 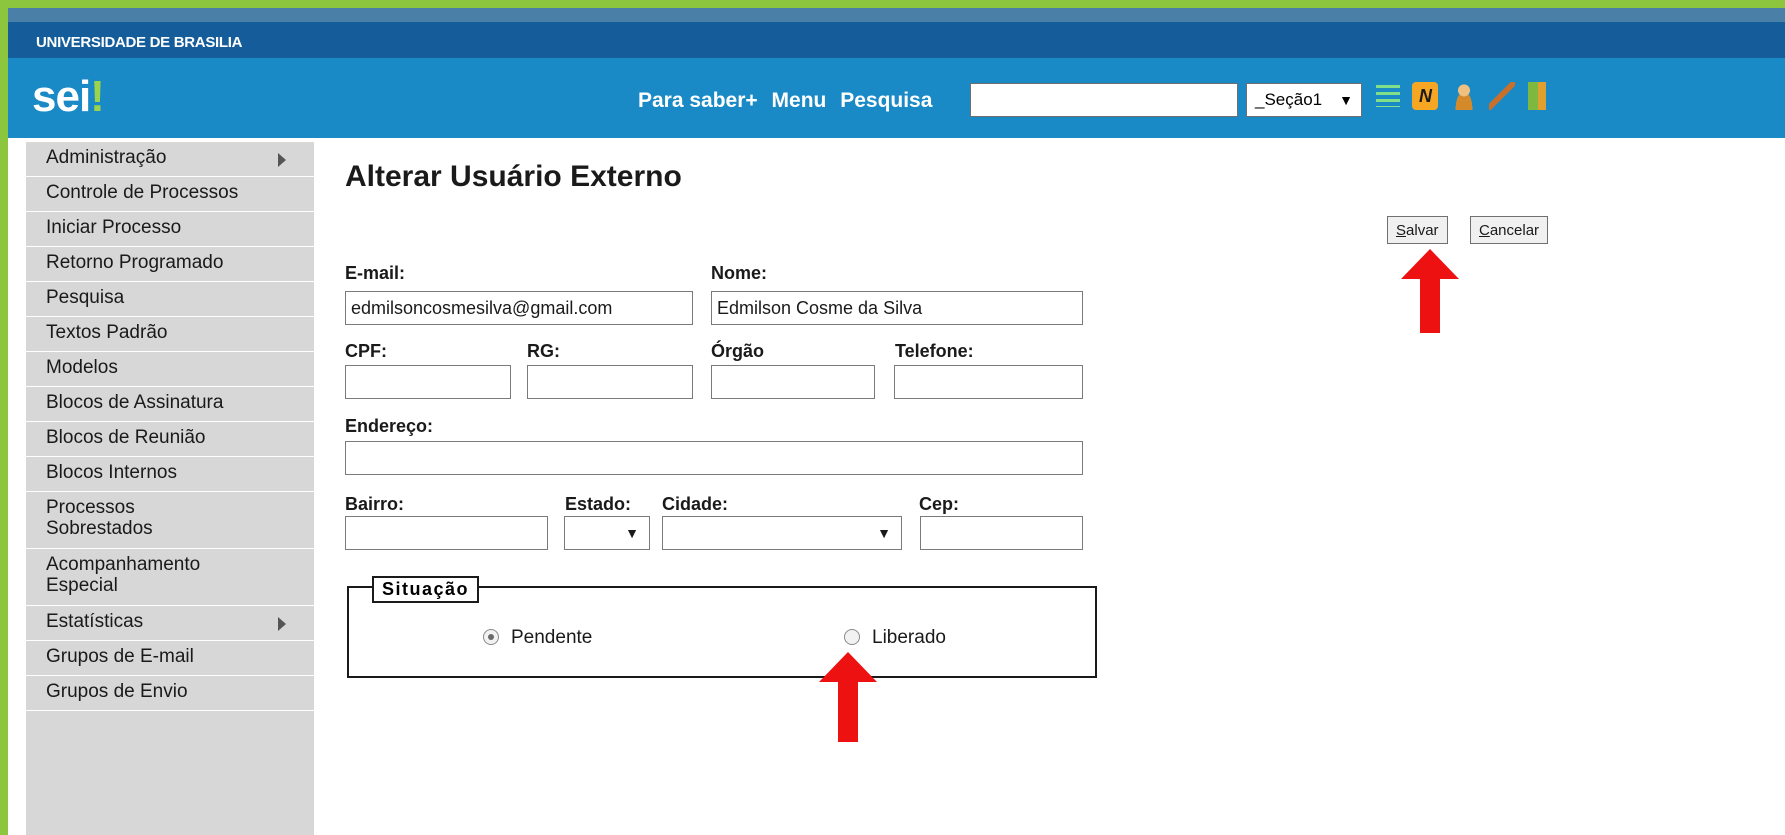 What do you see at coordinates (799, 100) in the screenshot?
I see `nav-link-menu: Menu` at bounding box center [799, 100].